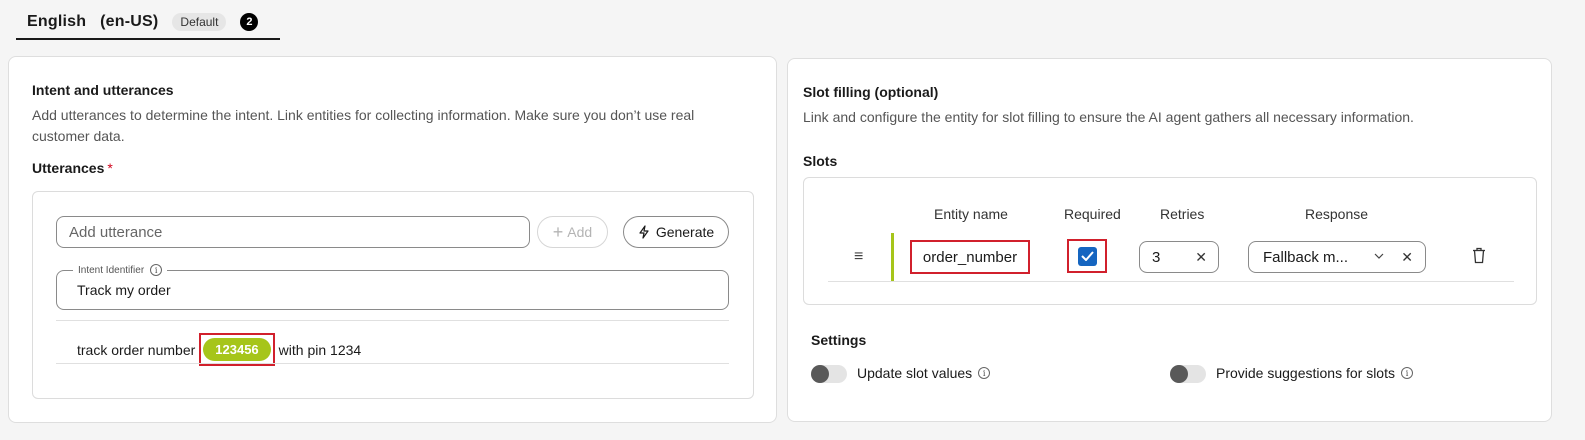 The height and width of the screenshot is (440, 1585). I want to click on utterance-text-after: with pin 1234, so click(320, 349).